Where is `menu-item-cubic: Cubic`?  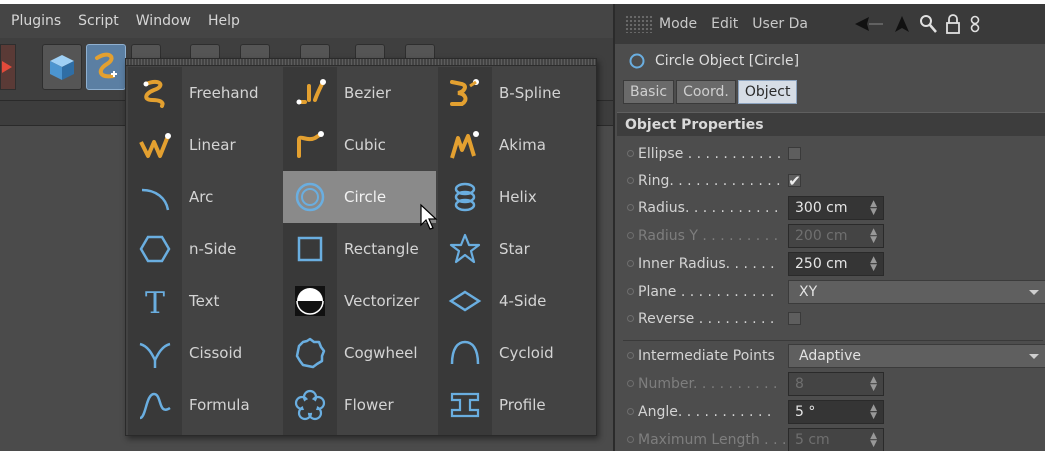 menu-item-cubic: Cubic is located at coordinates (359, 145).